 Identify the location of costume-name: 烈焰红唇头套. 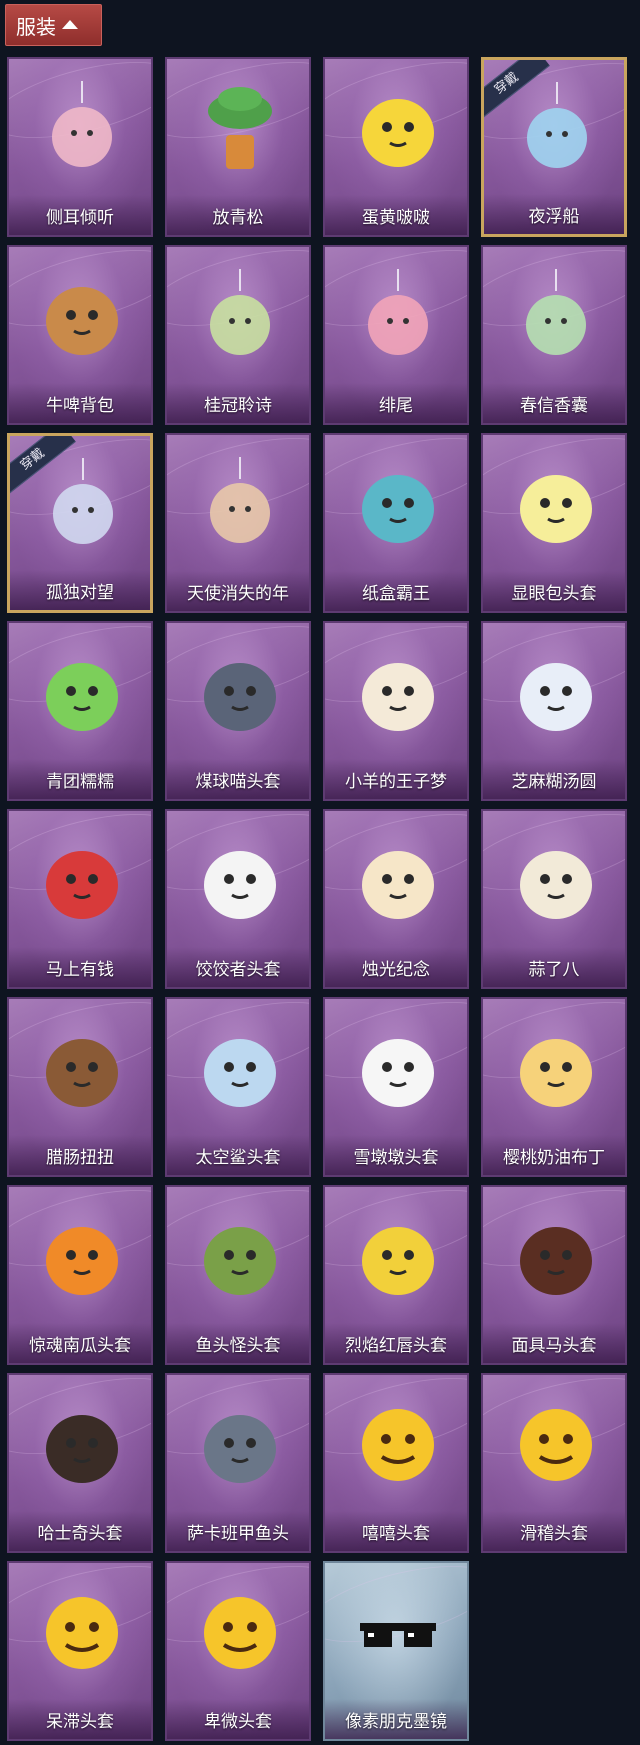
(396, 1346).